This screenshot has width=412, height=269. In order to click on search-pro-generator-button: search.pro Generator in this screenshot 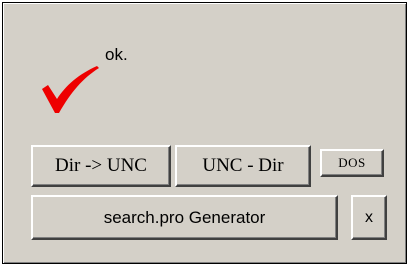, I will do `click(184, 217)`.